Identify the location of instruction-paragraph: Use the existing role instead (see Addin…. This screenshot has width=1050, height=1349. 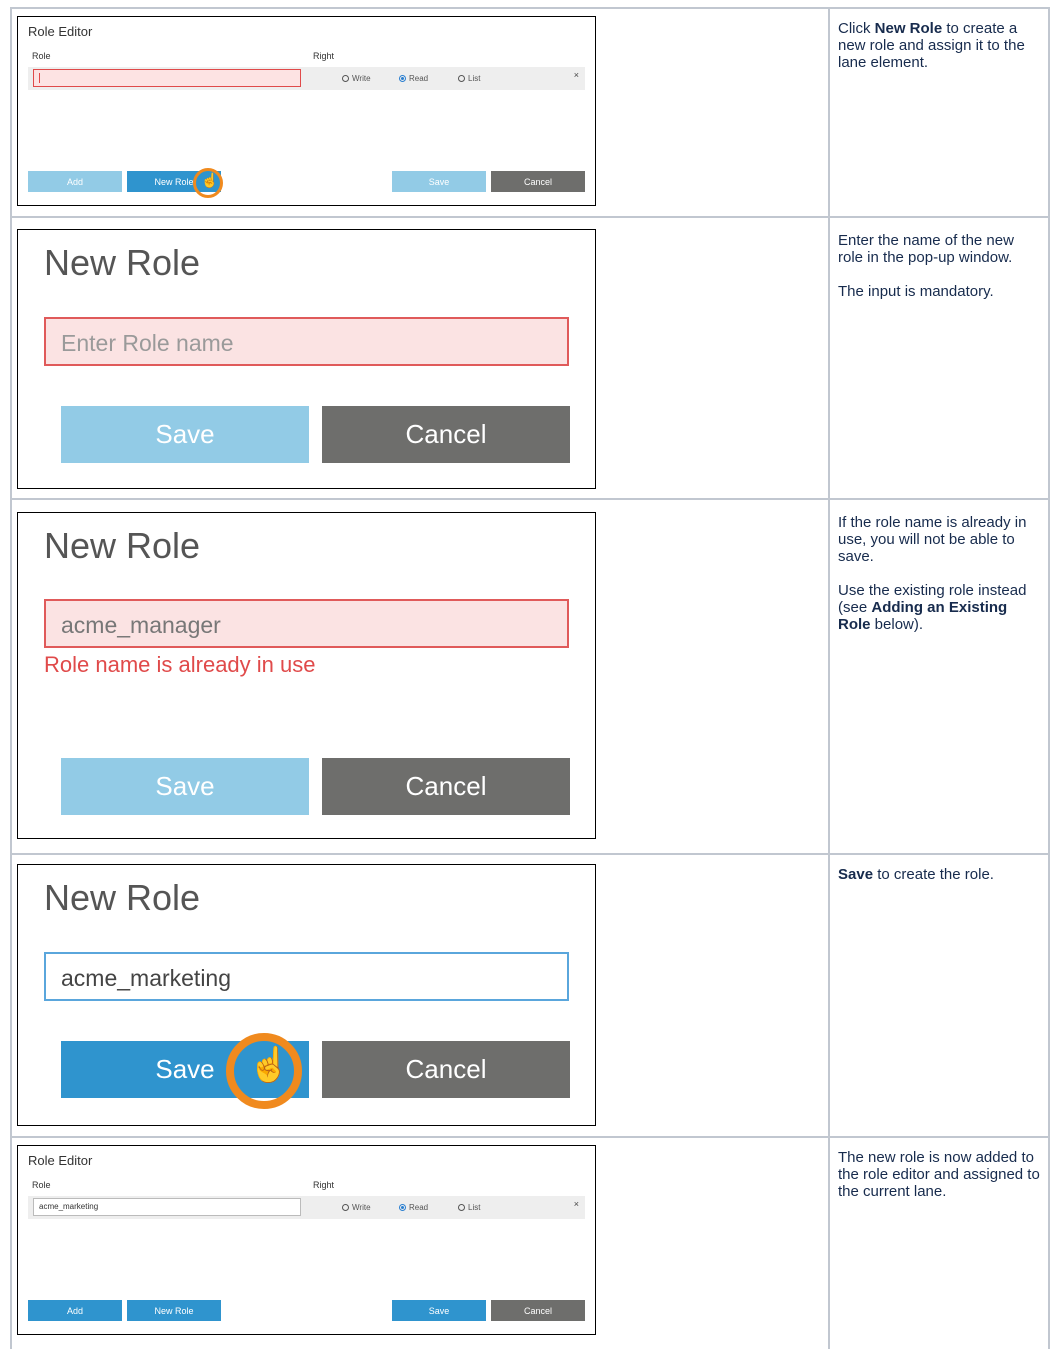
(932, 607).